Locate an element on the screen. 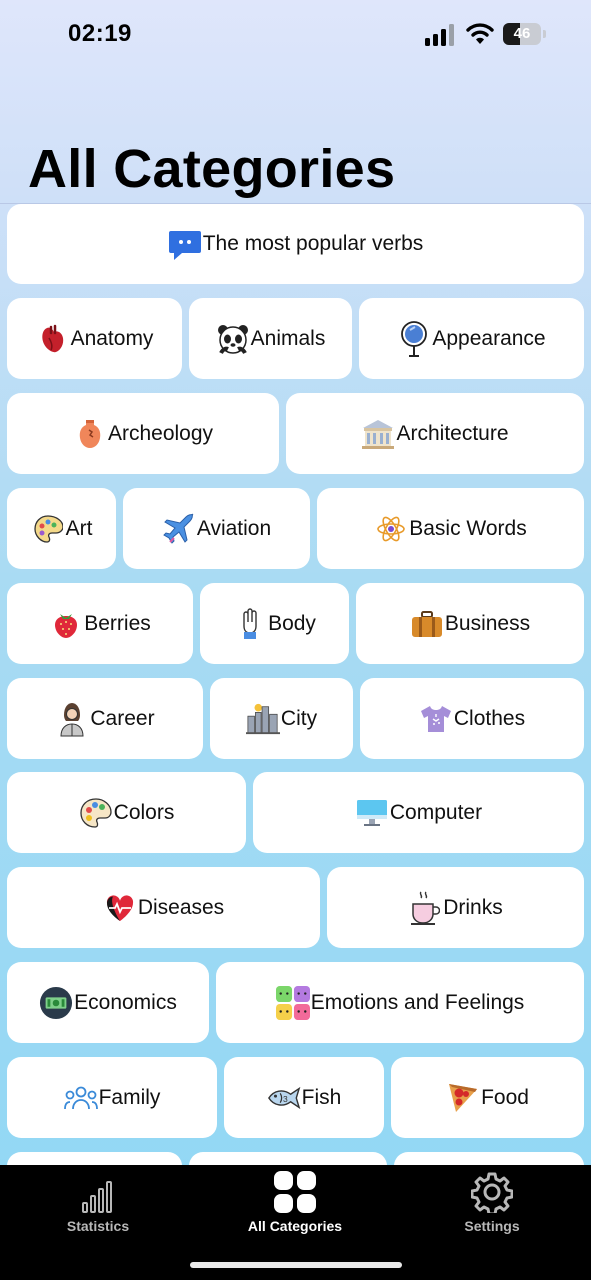 The height and width of the screenshot is (1280, 591). category-label: Architecture is located at coordinates (452, 433).